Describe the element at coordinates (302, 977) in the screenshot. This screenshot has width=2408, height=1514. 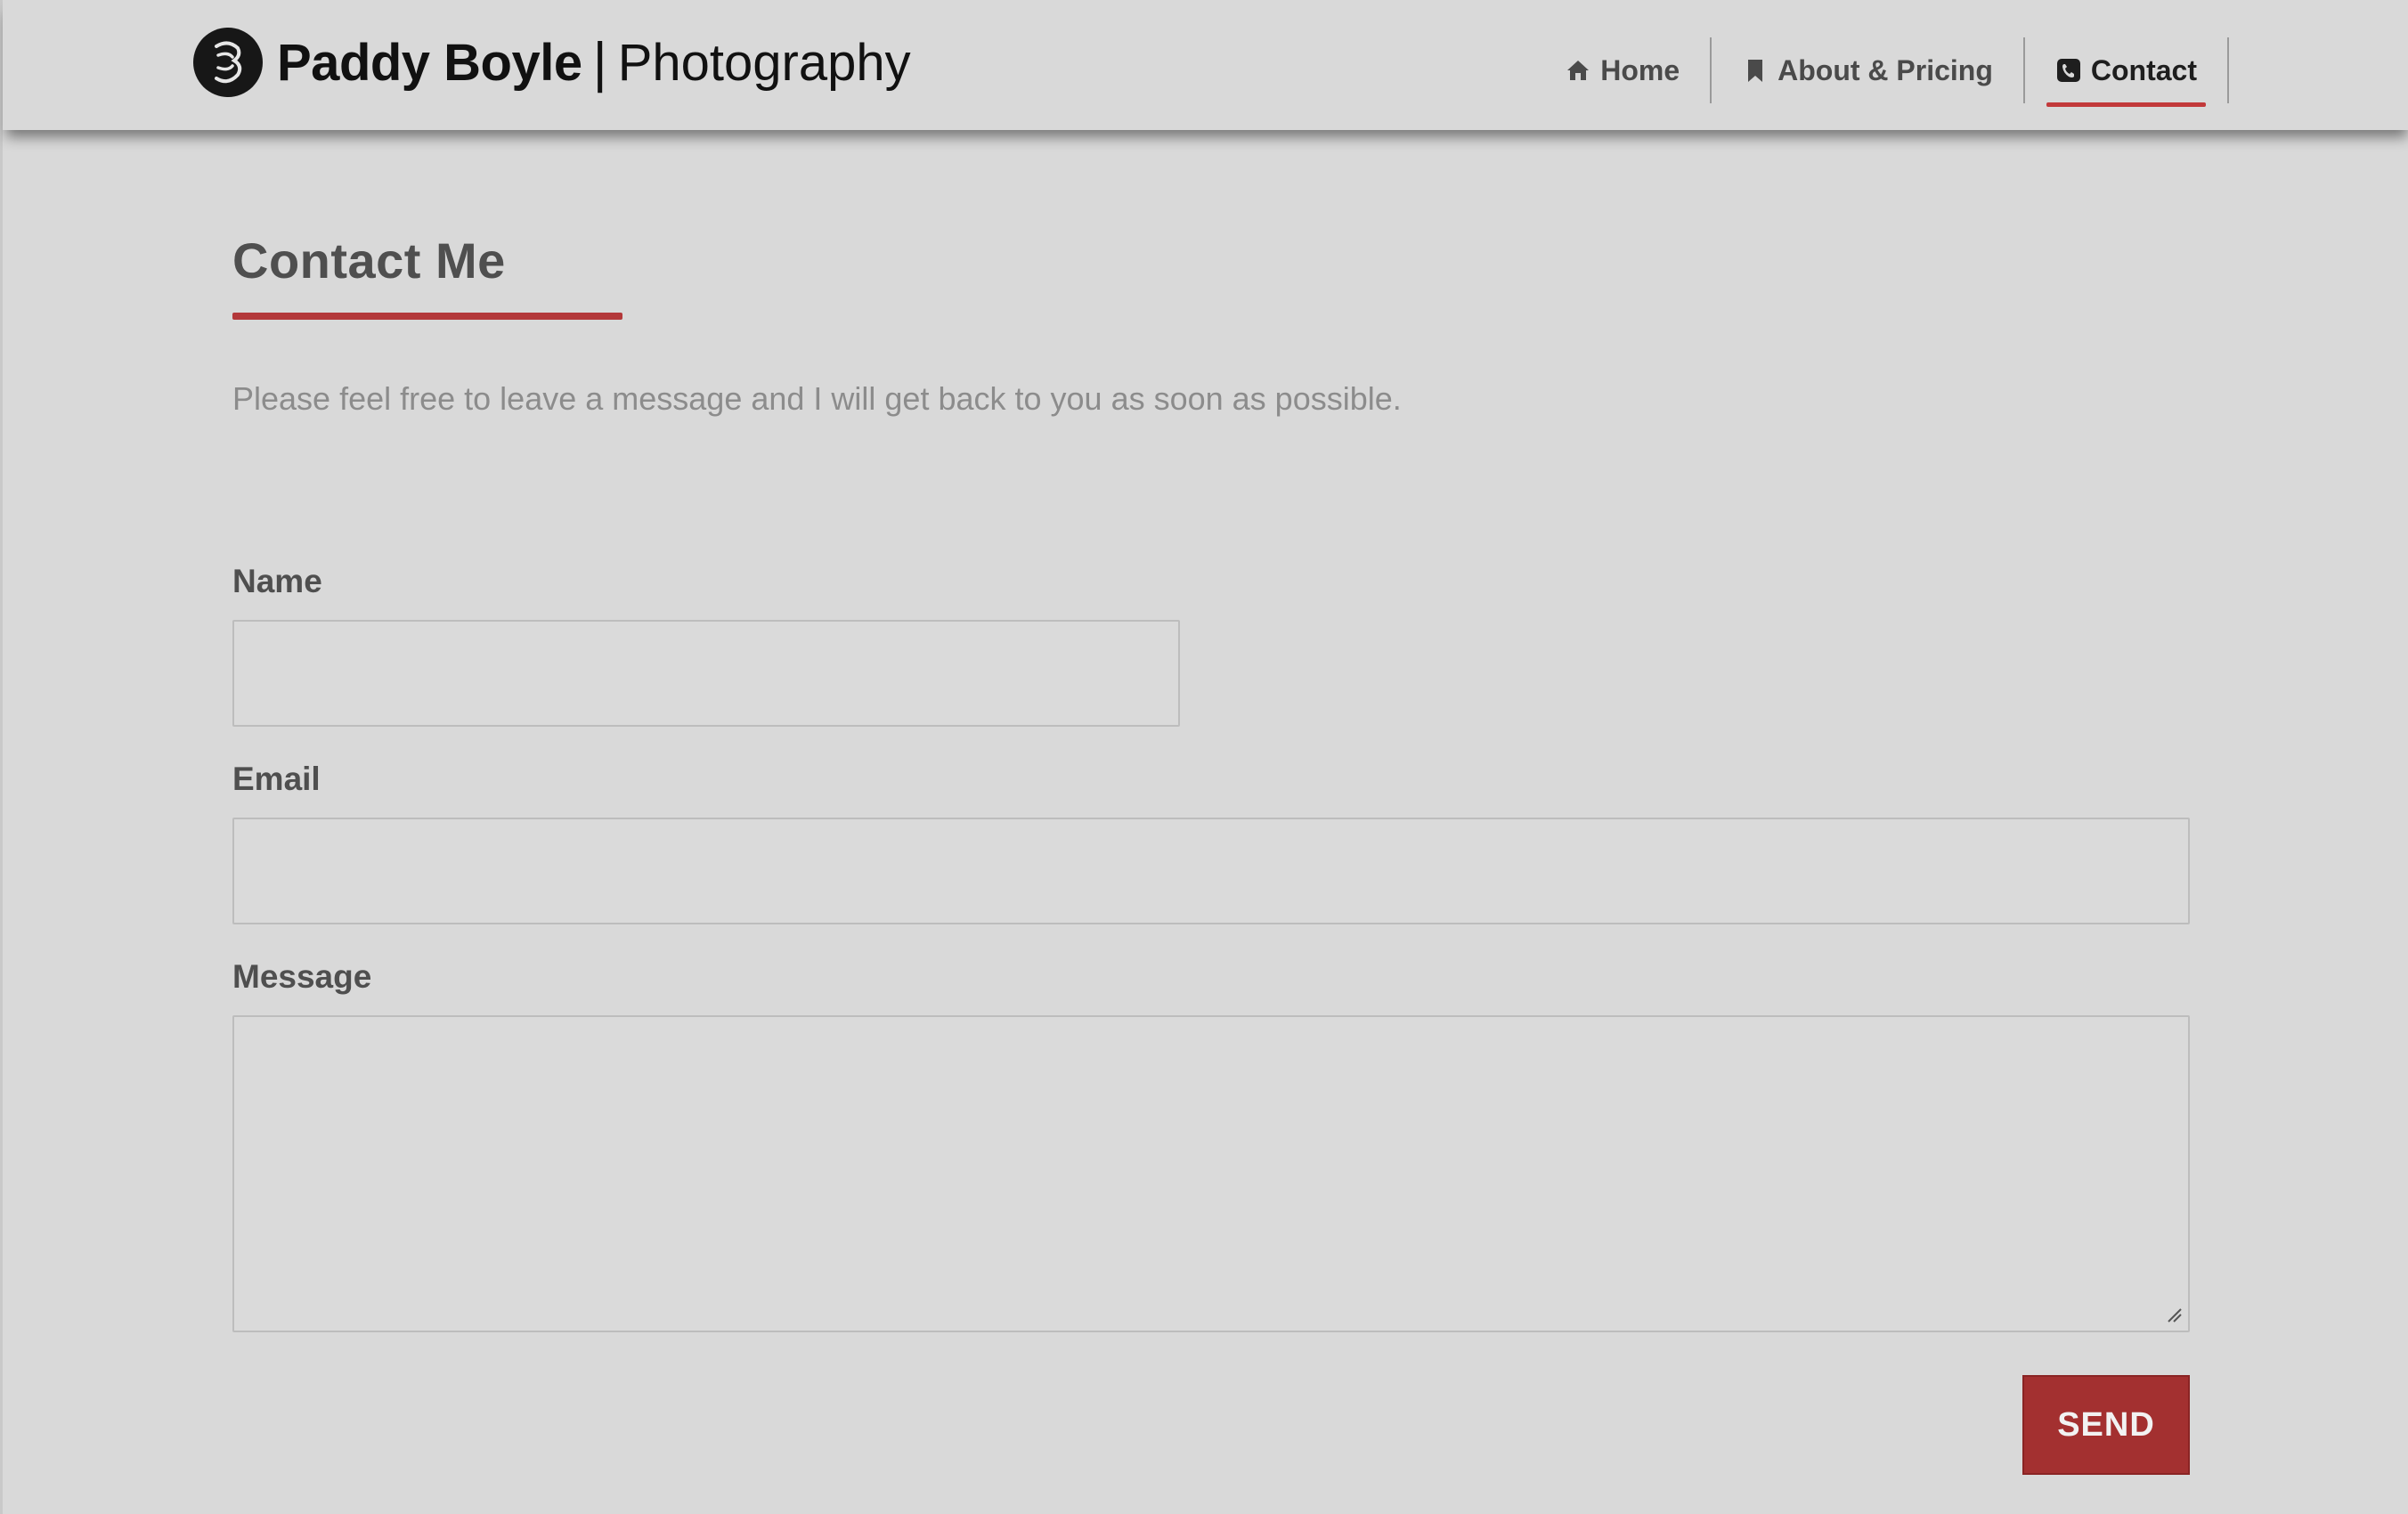
I see `message-label: Message` at that location.